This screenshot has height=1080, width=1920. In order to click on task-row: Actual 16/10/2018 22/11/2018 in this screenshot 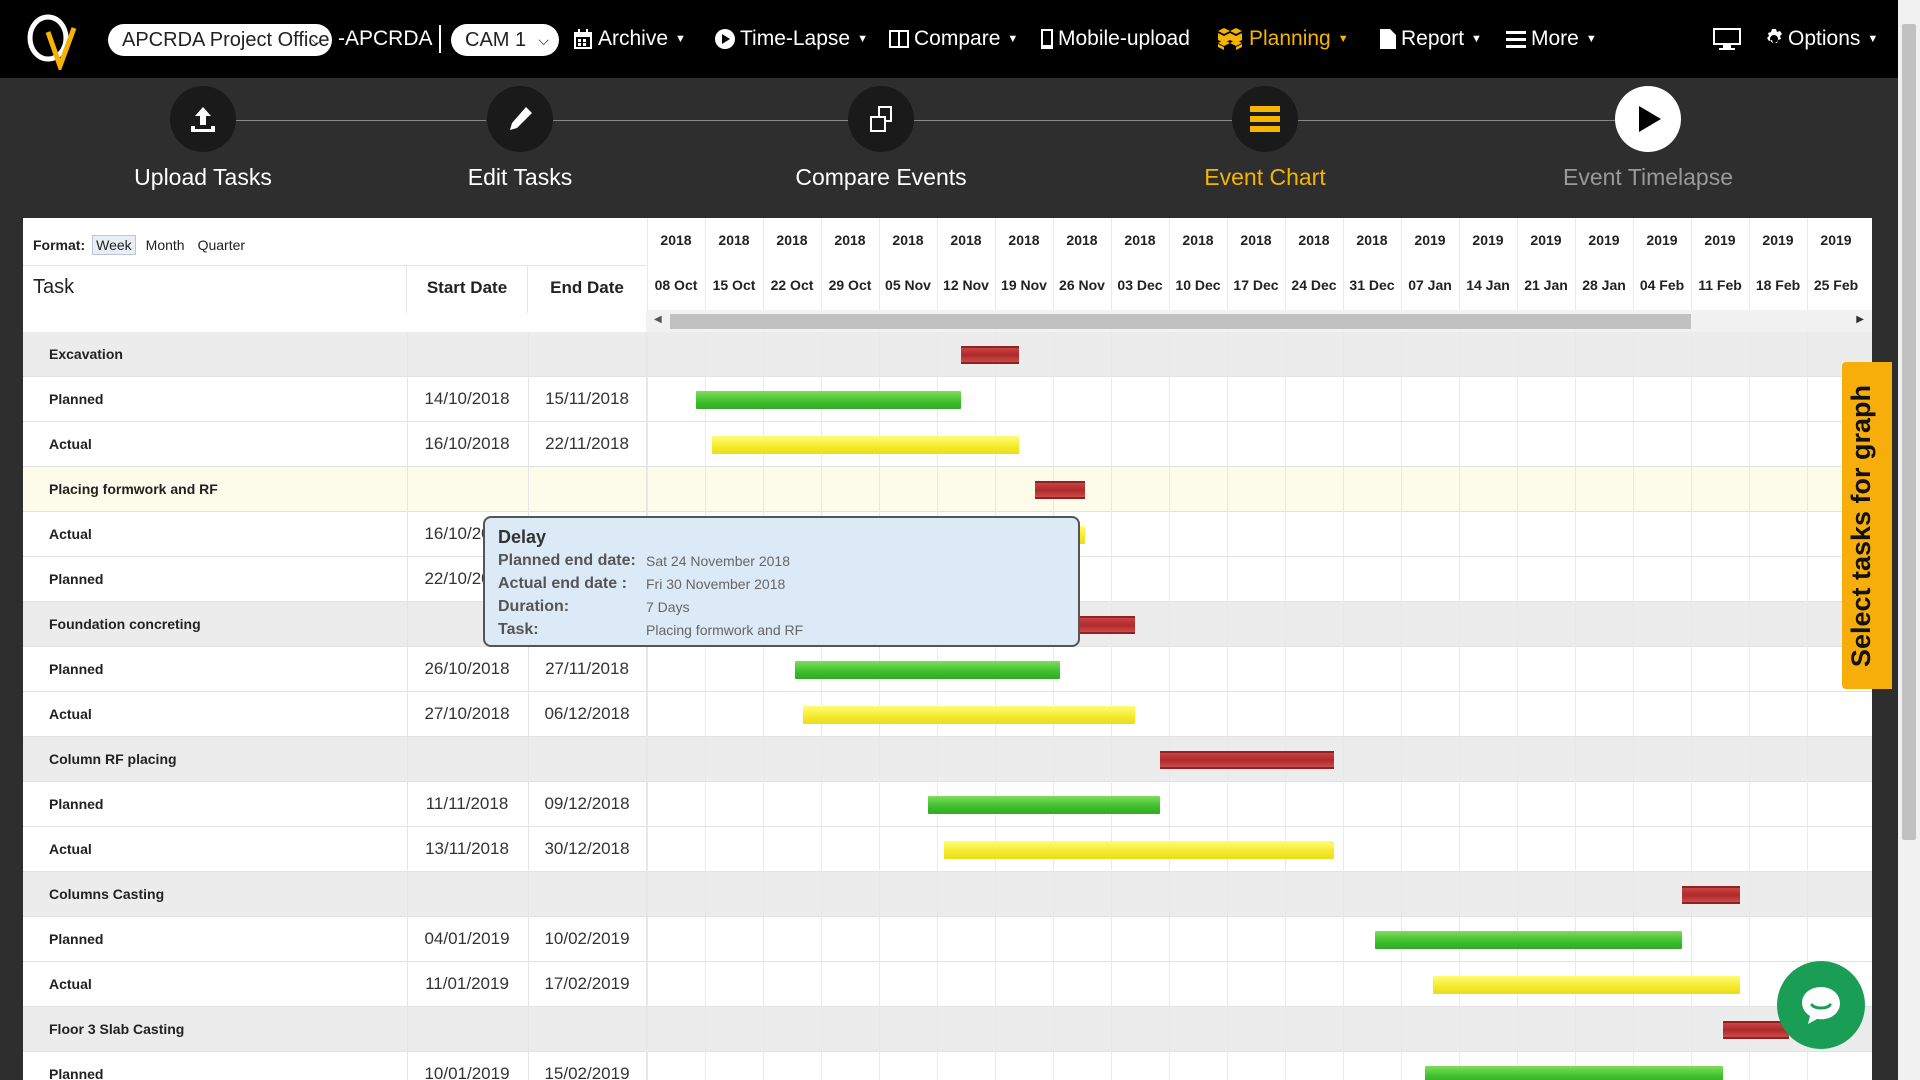, I will do `click(947, 444)`.